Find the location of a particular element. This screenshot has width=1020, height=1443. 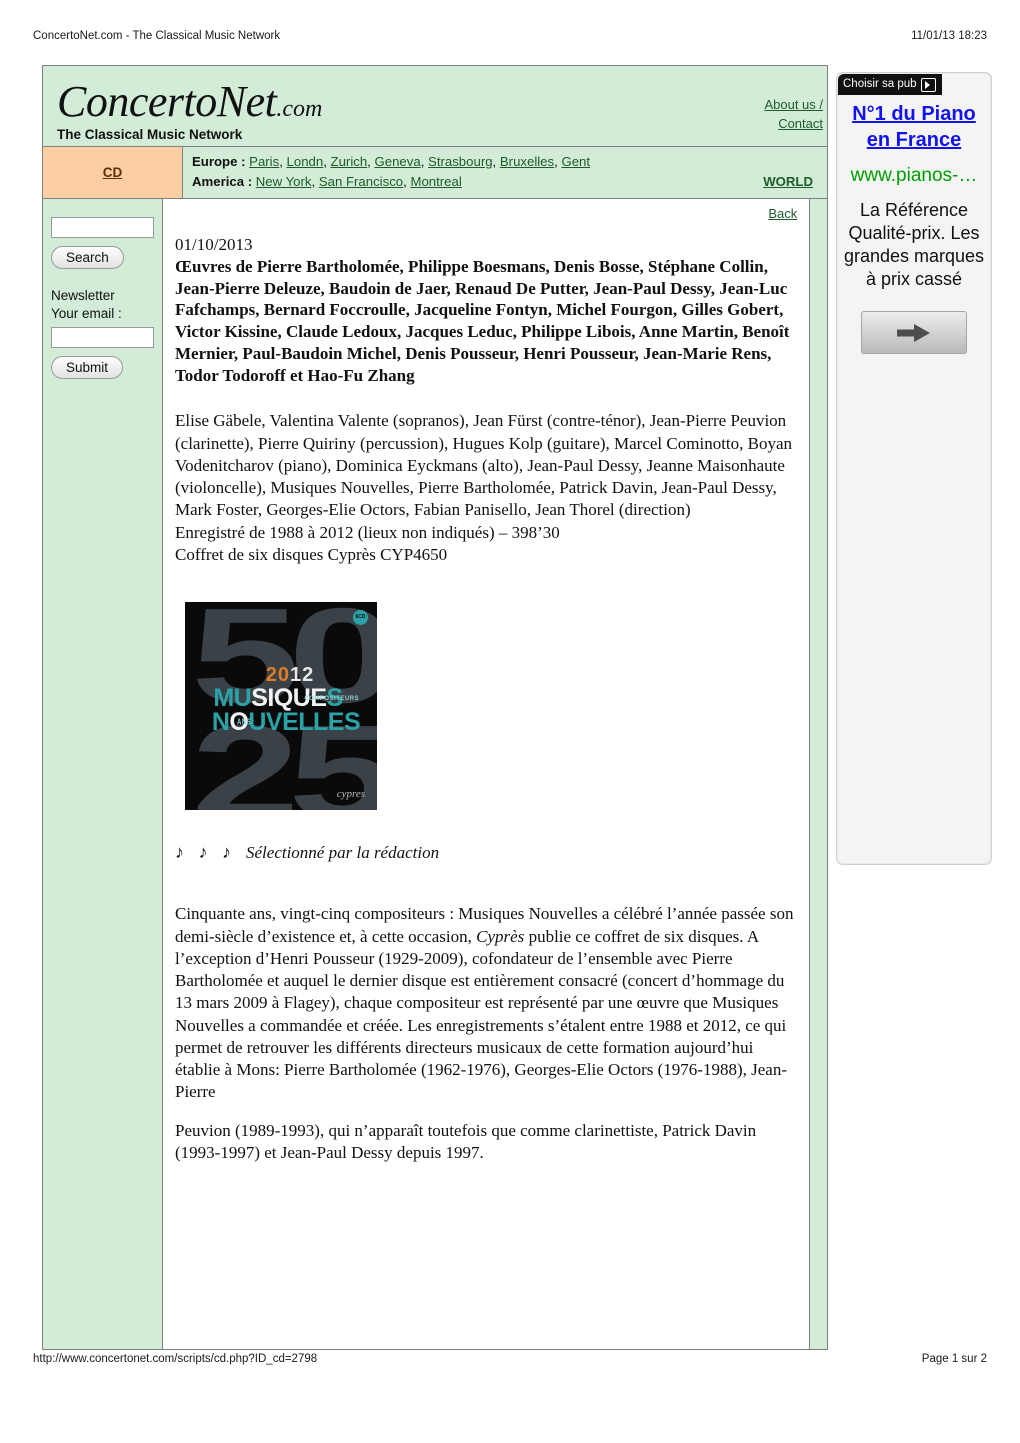

about-contact-block: About us / Contact is located at coordinates (766, 106).